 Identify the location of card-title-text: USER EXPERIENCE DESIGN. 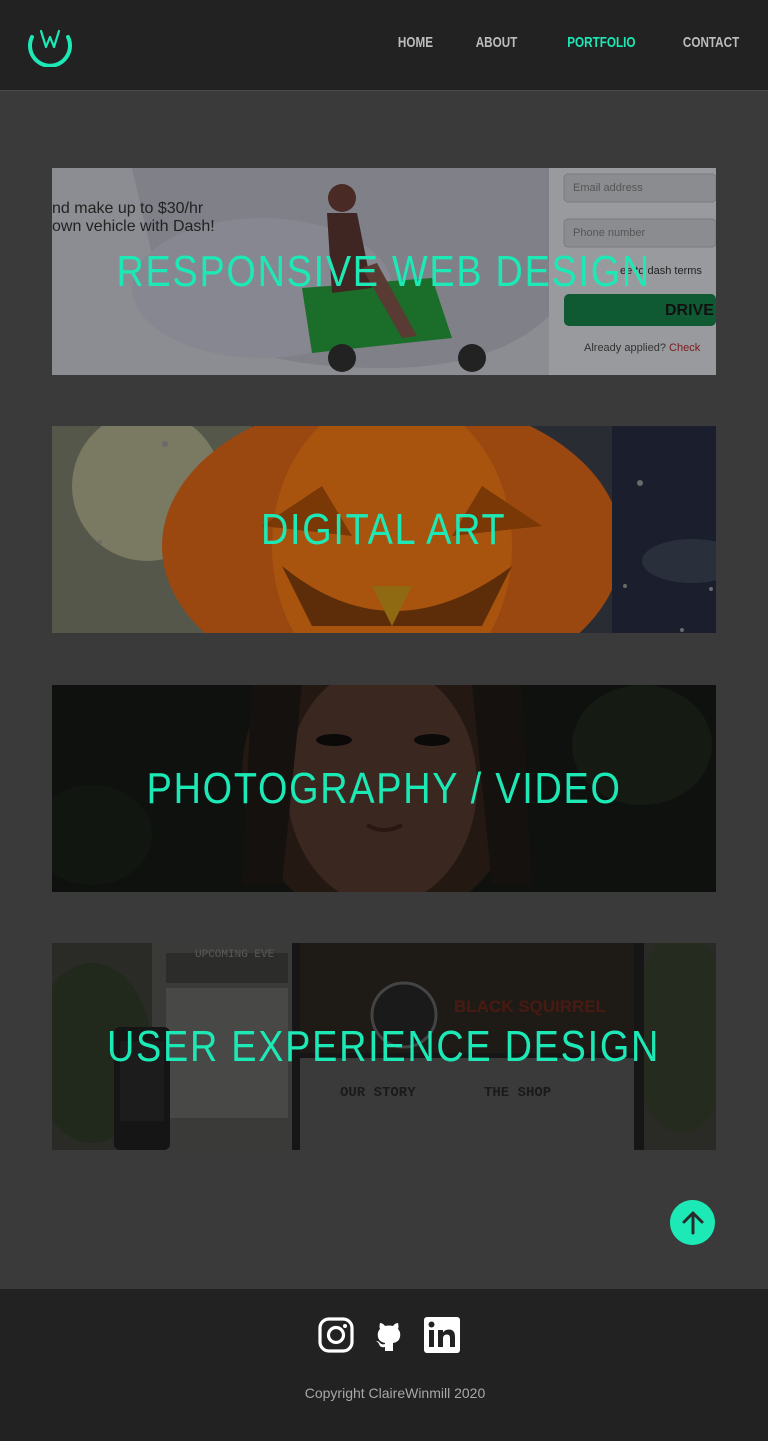
(384, 1046).